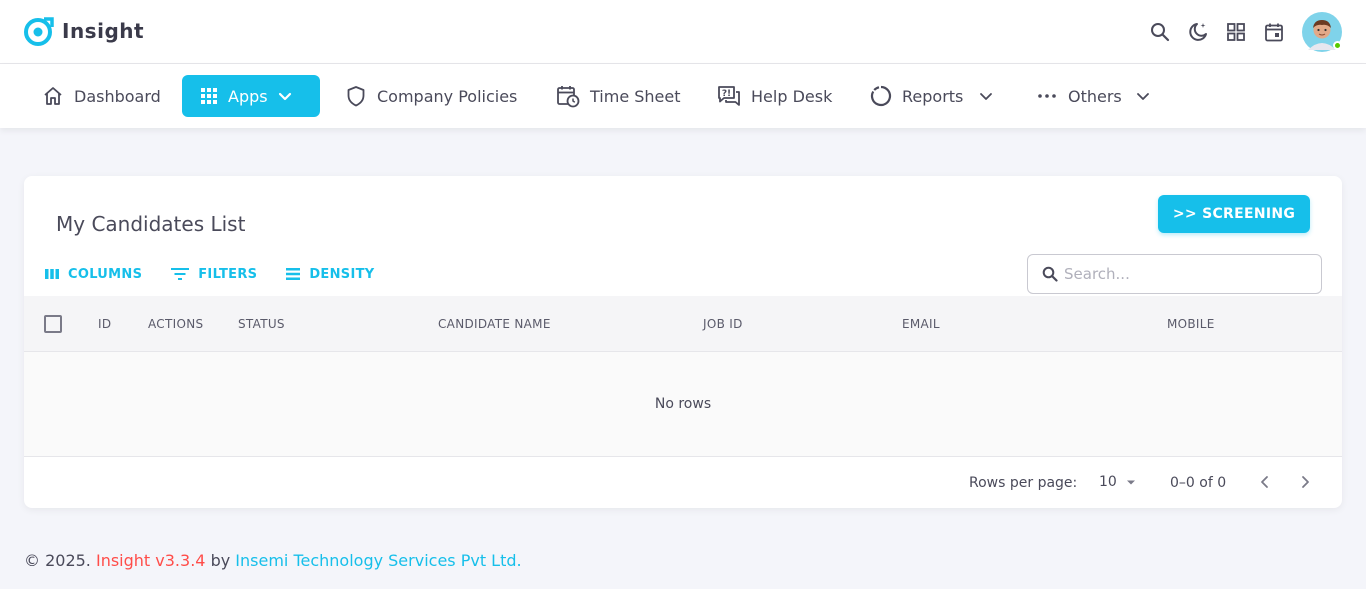 The height and width of the screenshot is (589, 1366). Describe the element at coordinates (53, 96) in the screenshot. I see `home-icon` at that location.